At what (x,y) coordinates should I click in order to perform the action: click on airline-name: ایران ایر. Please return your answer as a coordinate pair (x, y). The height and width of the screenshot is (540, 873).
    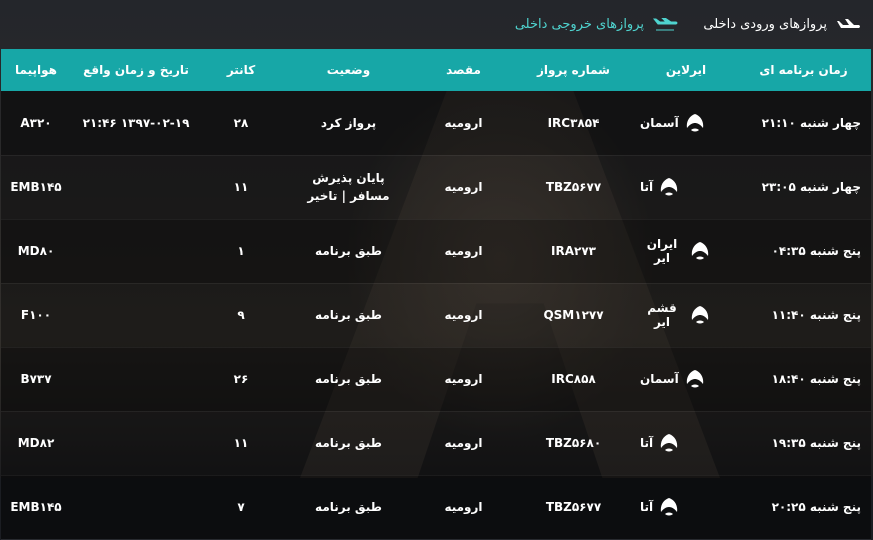
    Looking at the image, I should click on (662, 251).